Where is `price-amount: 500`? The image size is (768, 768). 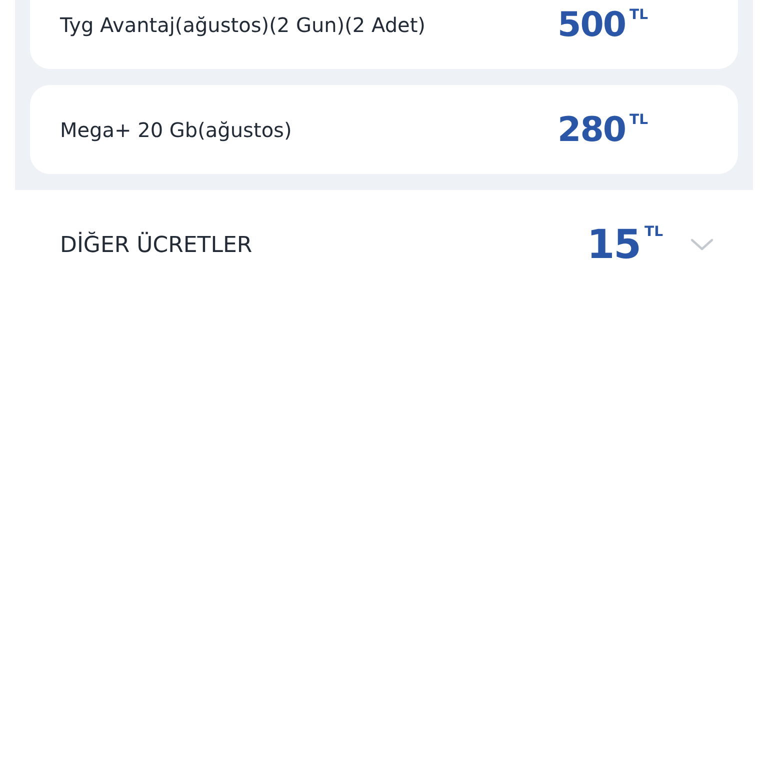 price-amount: 500 is located at coordinates (592, 24).